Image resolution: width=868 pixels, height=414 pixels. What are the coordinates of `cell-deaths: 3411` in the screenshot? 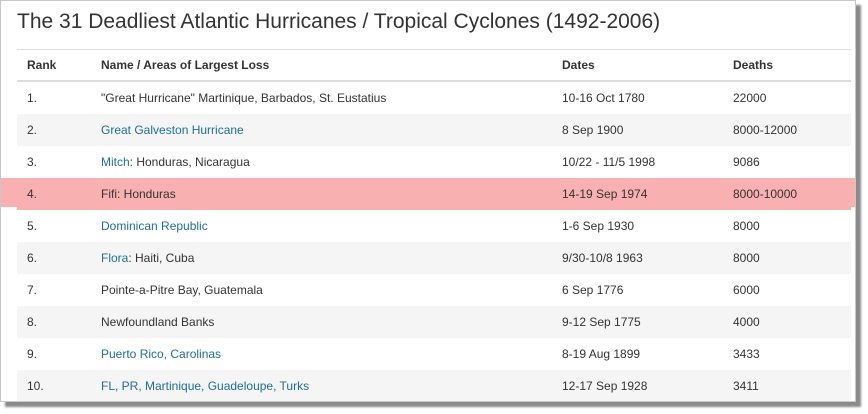 It's located at (787, 385).